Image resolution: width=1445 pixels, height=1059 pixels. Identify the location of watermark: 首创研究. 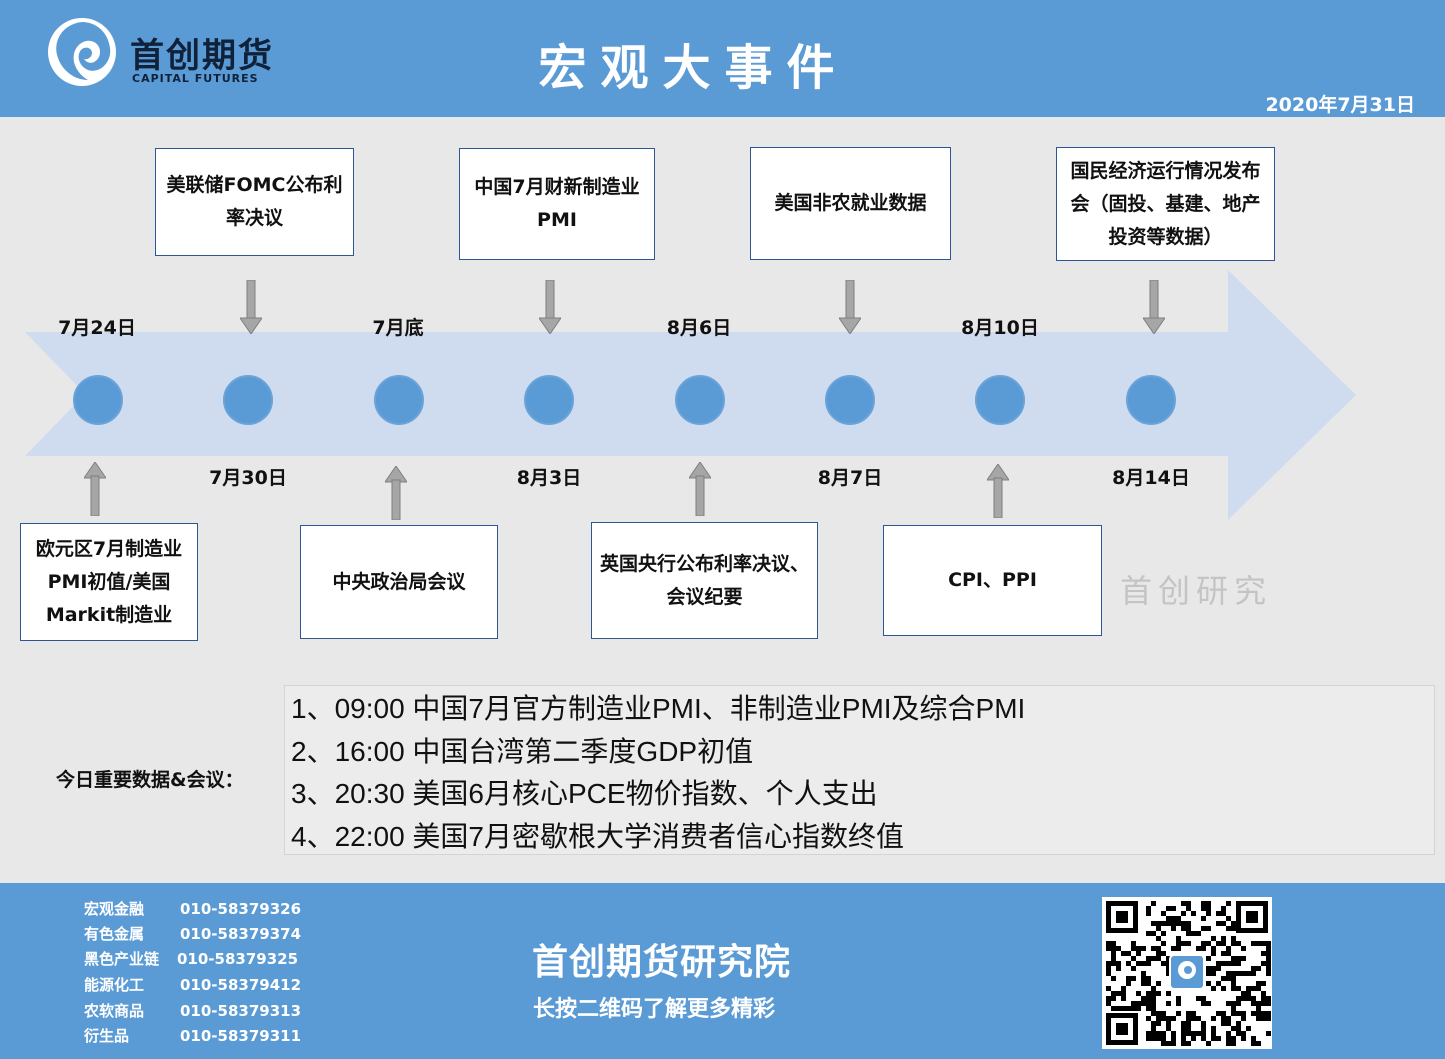
(1196, 591).